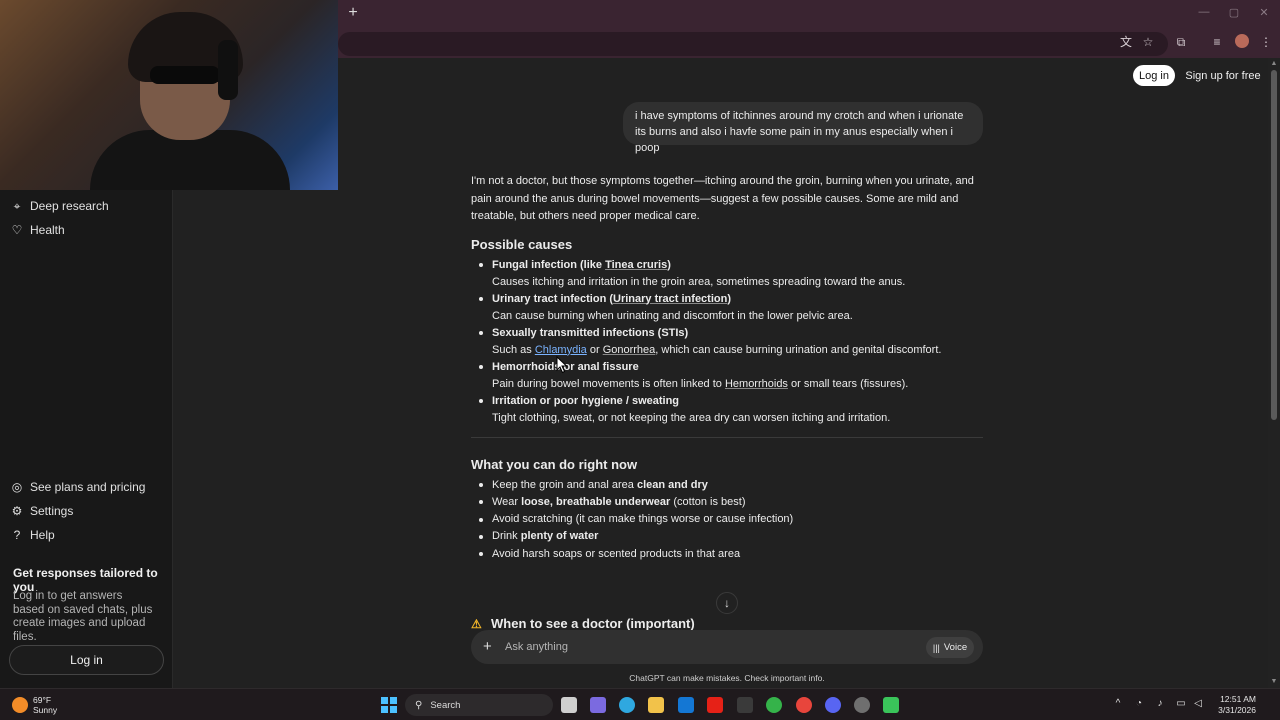  What do you see at coordinates (69, 206) in the screenshot?
I see `sidebar-item-label: Deep research` at bounding box center [69, 206].